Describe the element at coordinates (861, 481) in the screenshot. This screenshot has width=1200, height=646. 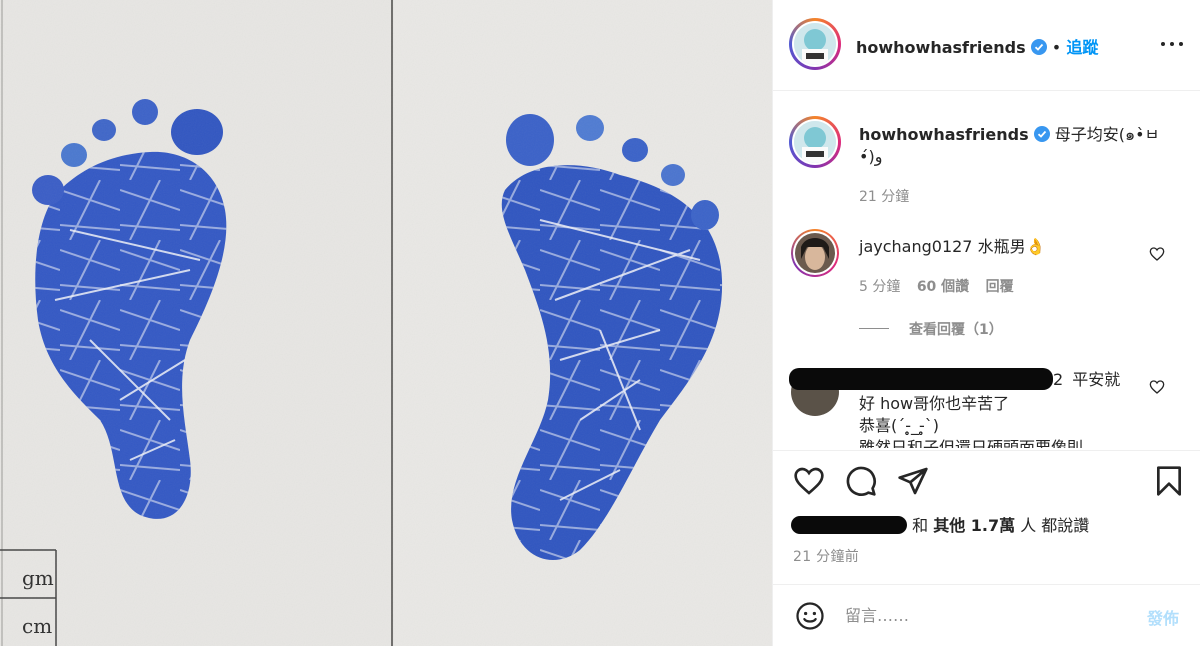
I see `comment-bubble-icon` at that location.